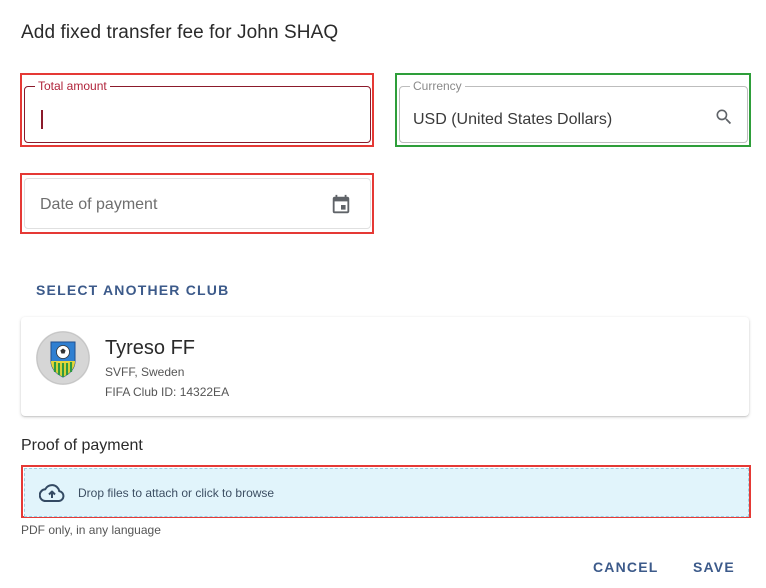 This screenshot has height=588, width=766. What do you see at coordinates (98, 205) in the screenshot?
I see `date-of-payment-placeholder: Date of payment` at bounding box center [98, 205].